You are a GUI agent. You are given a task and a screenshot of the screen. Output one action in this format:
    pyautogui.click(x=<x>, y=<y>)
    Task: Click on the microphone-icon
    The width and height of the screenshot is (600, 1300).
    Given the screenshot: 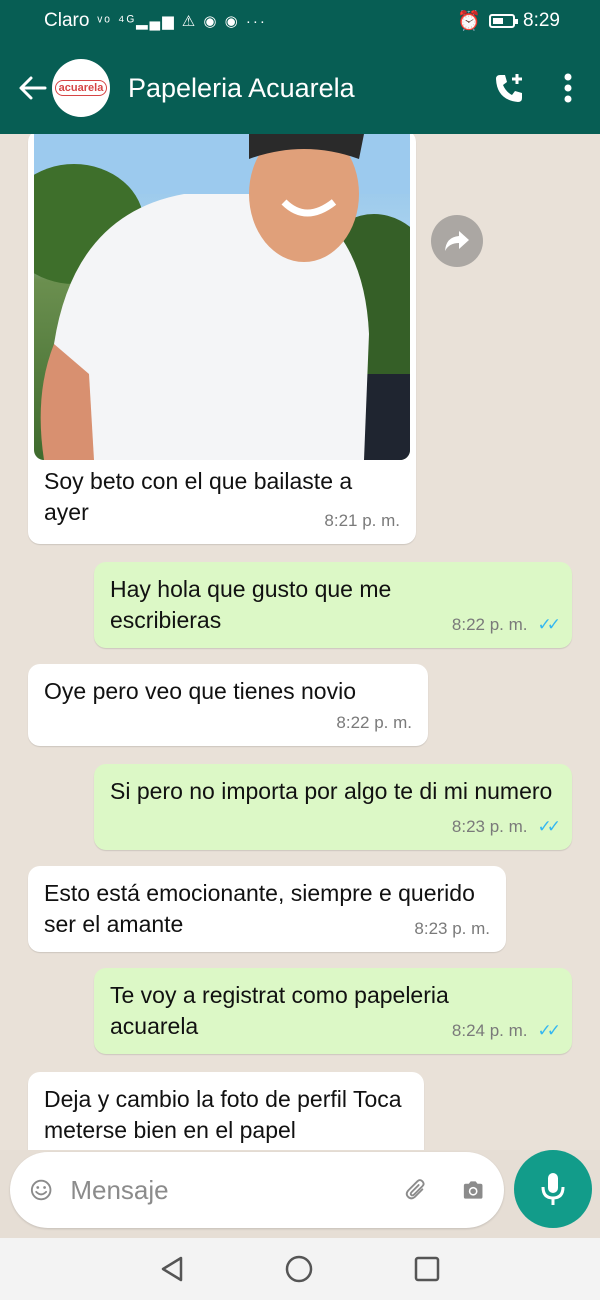 What is the action you would take?
    pyautogui.click(x=553, y=1189)
    